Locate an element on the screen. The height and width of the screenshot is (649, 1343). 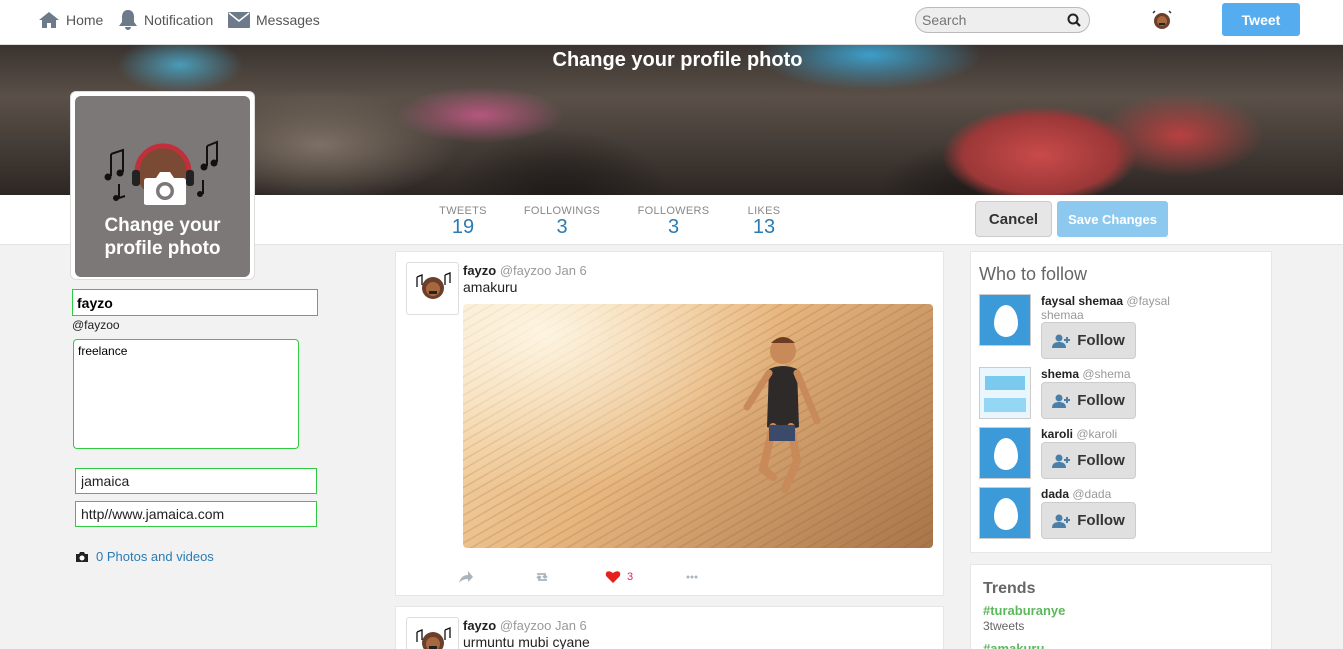
name-field is located at coordinates (195, 302).